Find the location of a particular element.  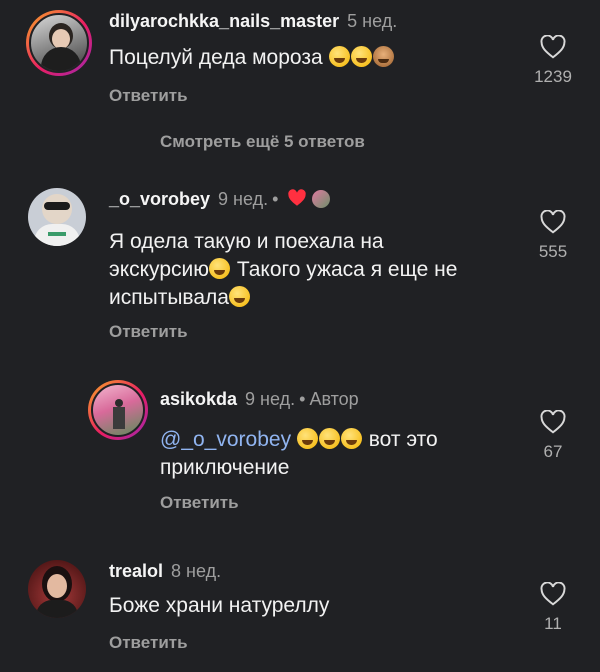

like-button: 1239 is located at coordinates (553, 61).